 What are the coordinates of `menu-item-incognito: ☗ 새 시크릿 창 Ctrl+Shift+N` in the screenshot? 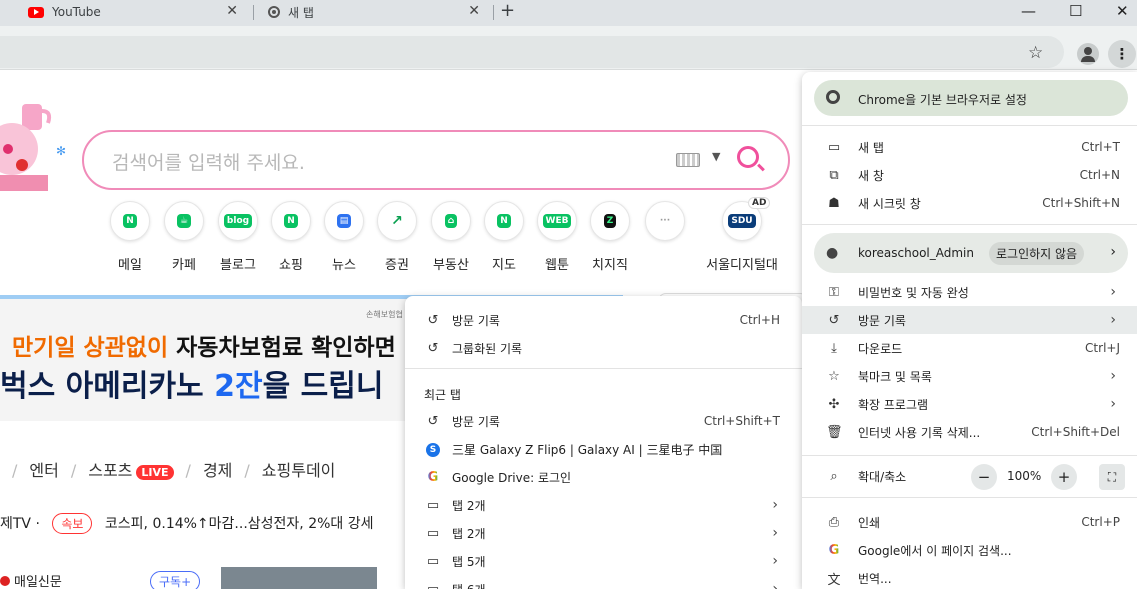 It's located at (969, 203).